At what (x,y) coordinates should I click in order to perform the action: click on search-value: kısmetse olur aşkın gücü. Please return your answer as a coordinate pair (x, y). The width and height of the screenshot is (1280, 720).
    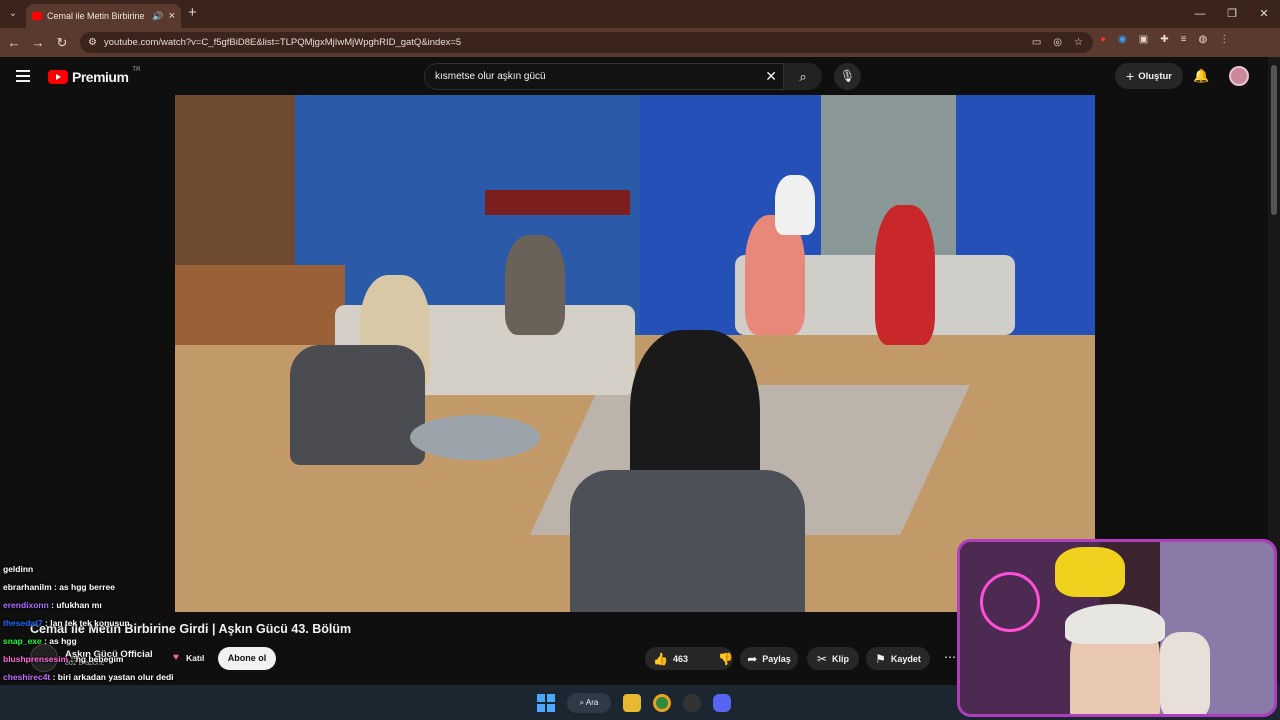
    Looking at the image, I should click on (490, 76).